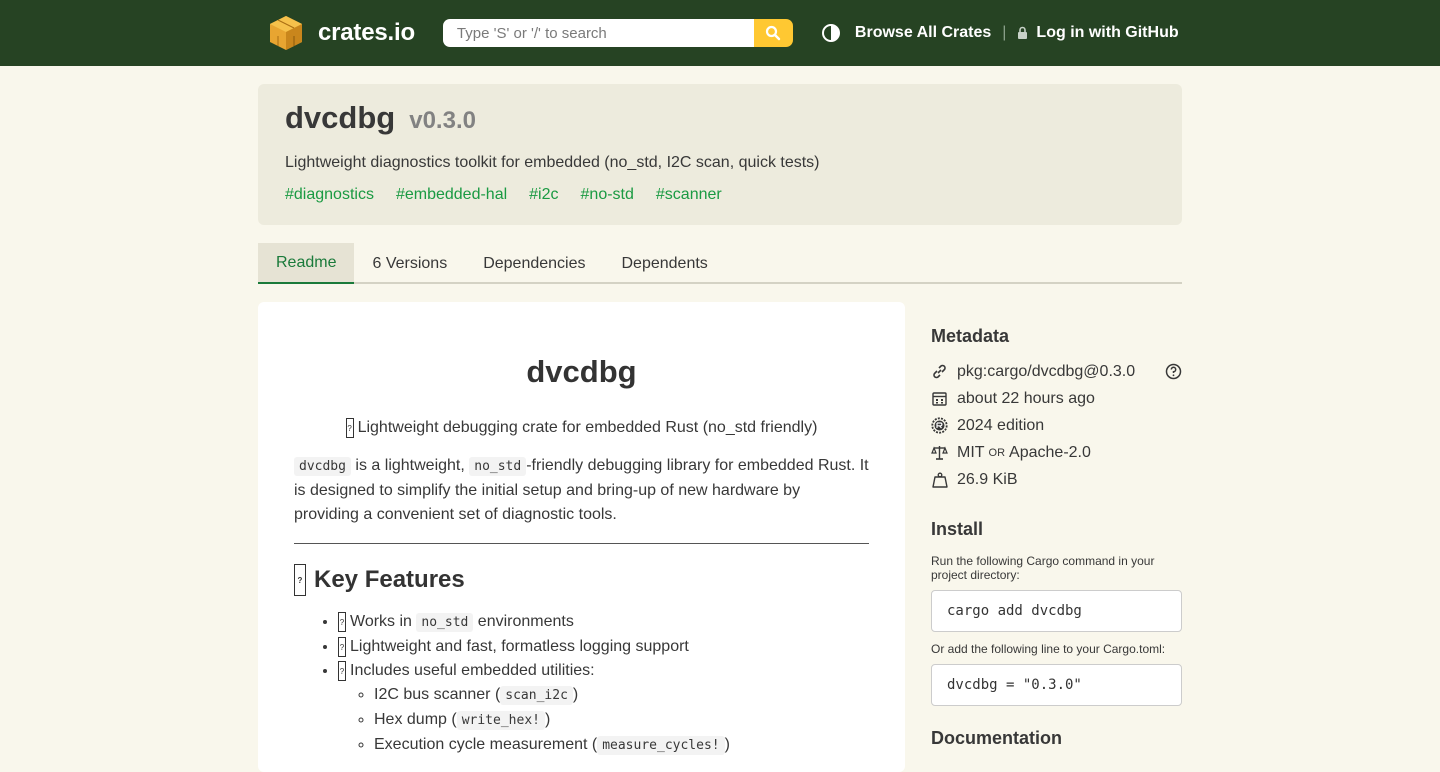 This screenshot has height=772, width=1440. What do you see at coordinates (340, 117) in the screenshot?
I see `crate-name: dvcdbg` at bounding box center [340, 117].